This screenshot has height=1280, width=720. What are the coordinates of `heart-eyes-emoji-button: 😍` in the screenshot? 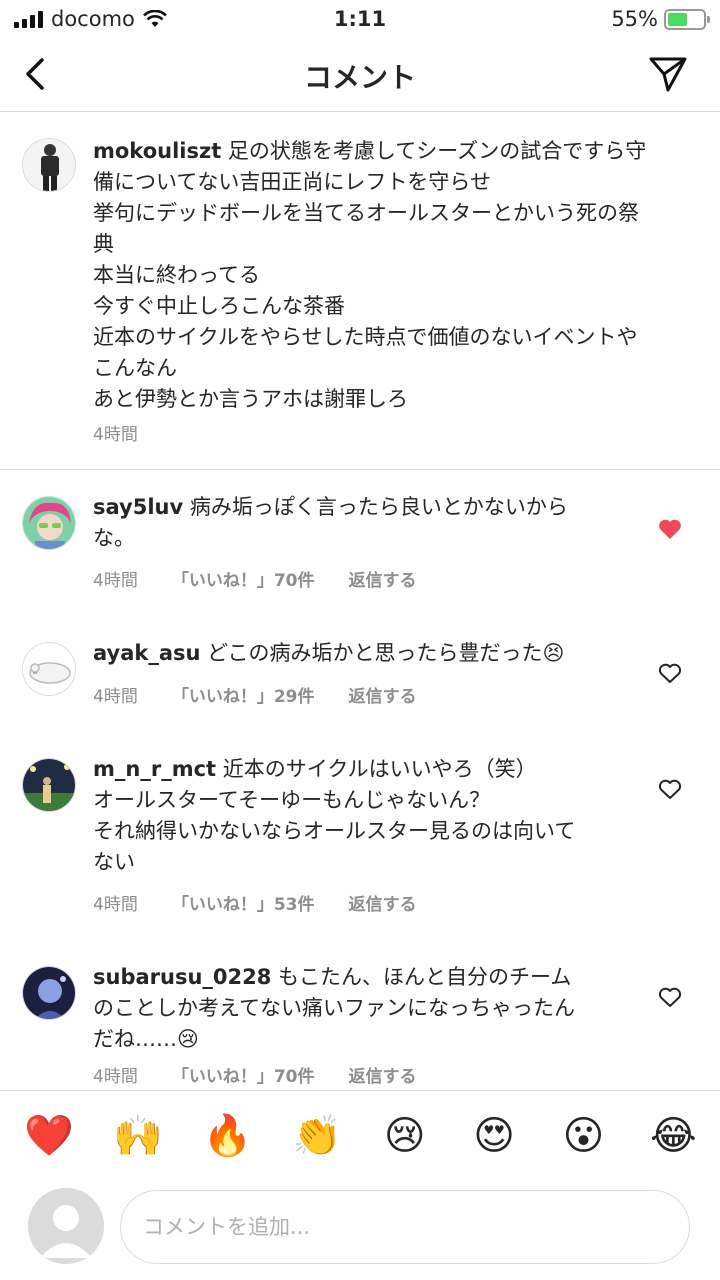 It's located at (494, 1136).